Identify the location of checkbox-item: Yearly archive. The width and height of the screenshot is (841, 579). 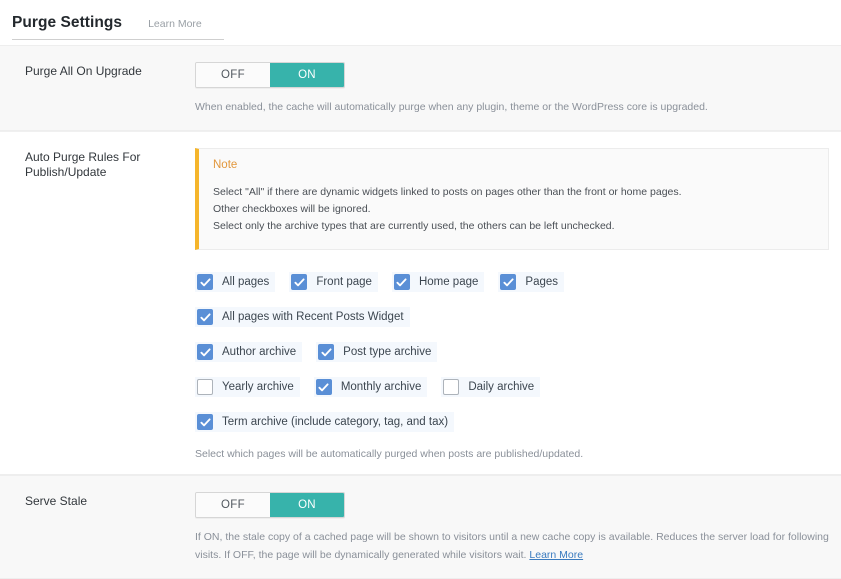
(247, 387).